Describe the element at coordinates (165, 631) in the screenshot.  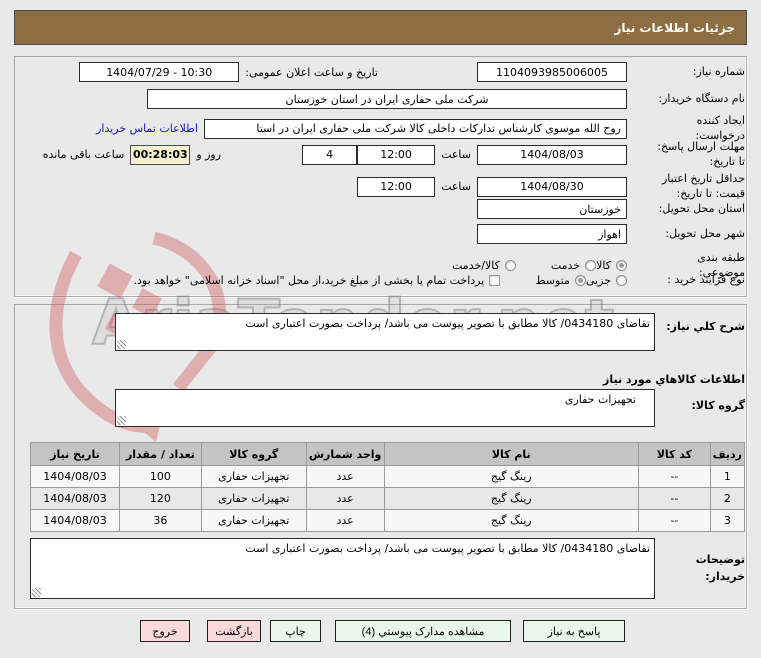
I see `exit-button: خروج` at that location.